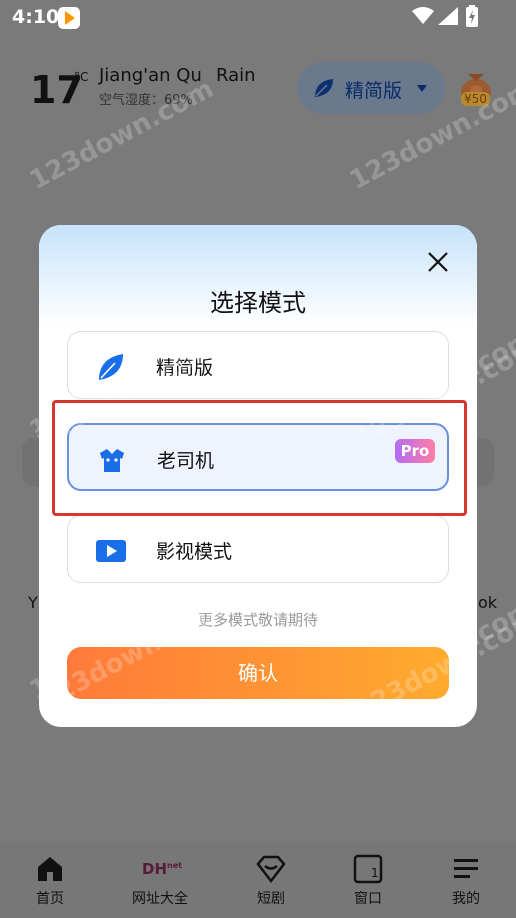  I want to click on wifi-icon, so click(423, 15).